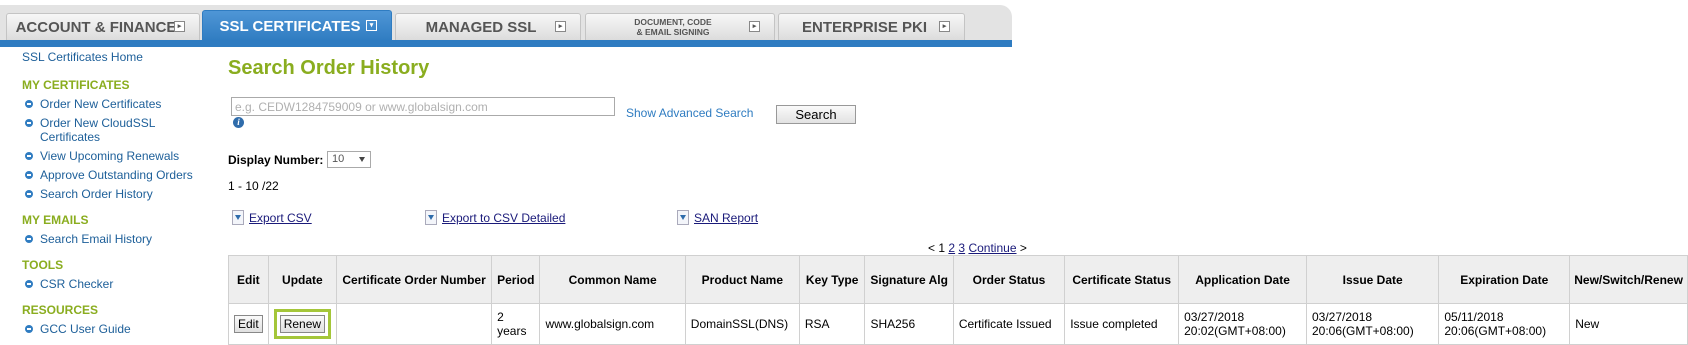  What do you see at coordinates (516, 279) in the screenshot?
I see `column-header: Period` at bounding box center [516, 279].